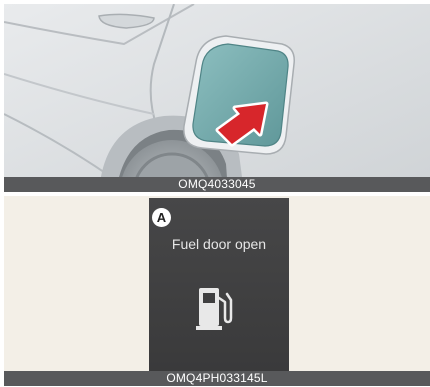  Describe the element at coordinates (217, 378) in the screenshot. I see `figure-caption: OMQ4PH033145L` at that location.